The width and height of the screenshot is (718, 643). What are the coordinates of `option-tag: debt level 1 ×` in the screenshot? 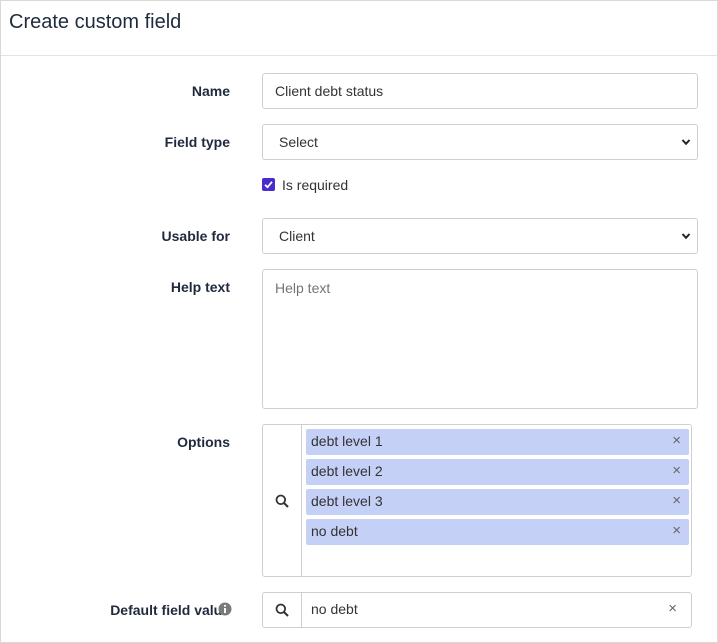 It's located at (497, 442).